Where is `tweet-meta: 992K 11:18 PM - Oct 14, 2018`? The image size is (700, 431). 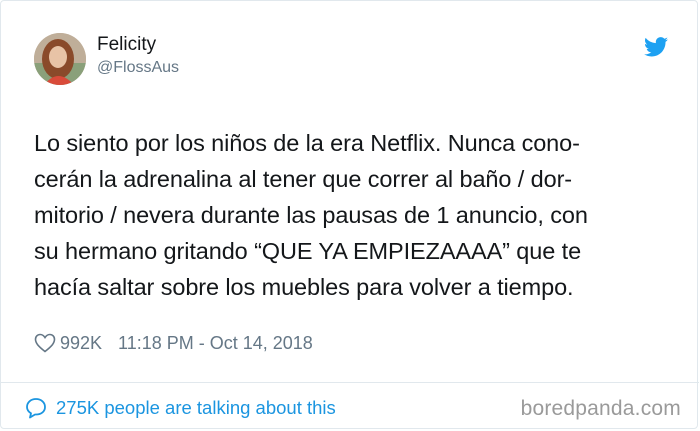
tweet-meta: 992K 11:18 PM - Oct 14, 2018 is located at coordinates (173, 343).